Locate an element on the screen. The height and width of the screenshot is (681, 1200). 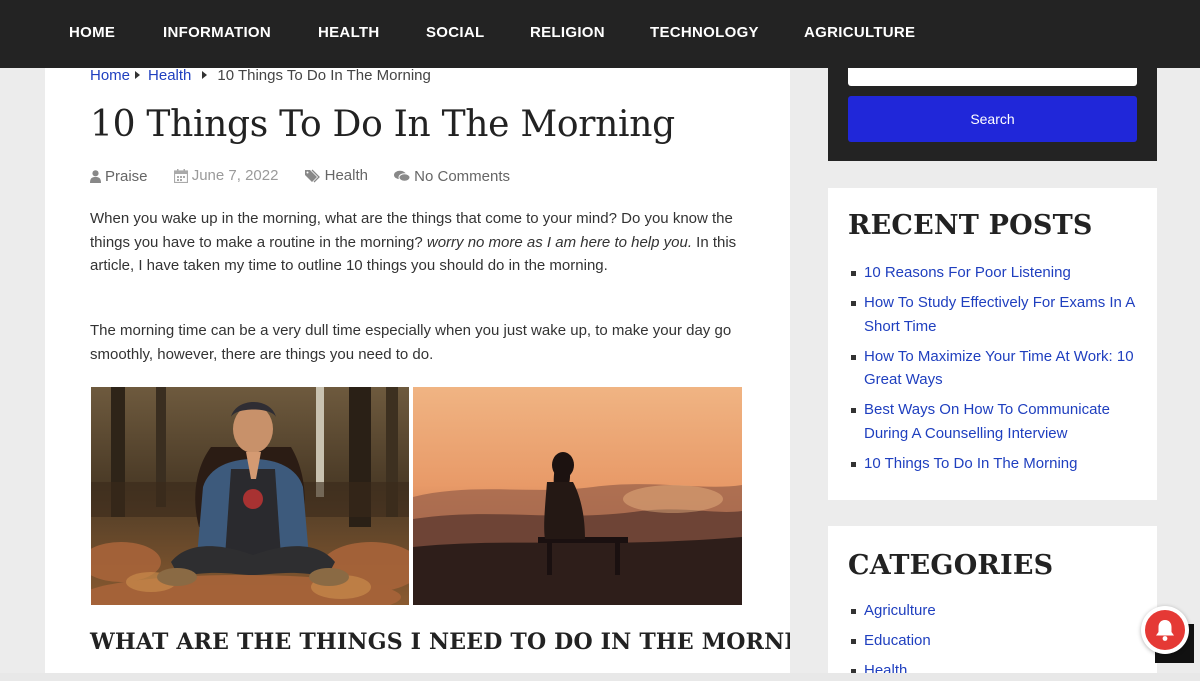
post-author-name: Praise is located at coordinates (126, 176).